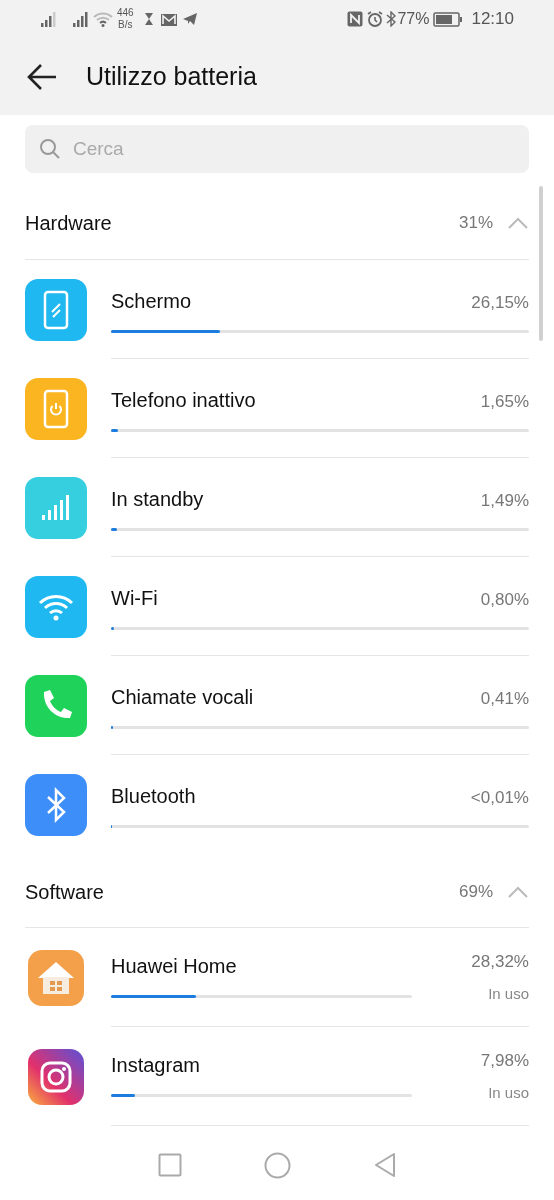 The height and width of the screenshot is (1200, 554). Describe the element at coordinates (504, 698) in the screenshot. I see `usage-percent: 0,41%` at that location.